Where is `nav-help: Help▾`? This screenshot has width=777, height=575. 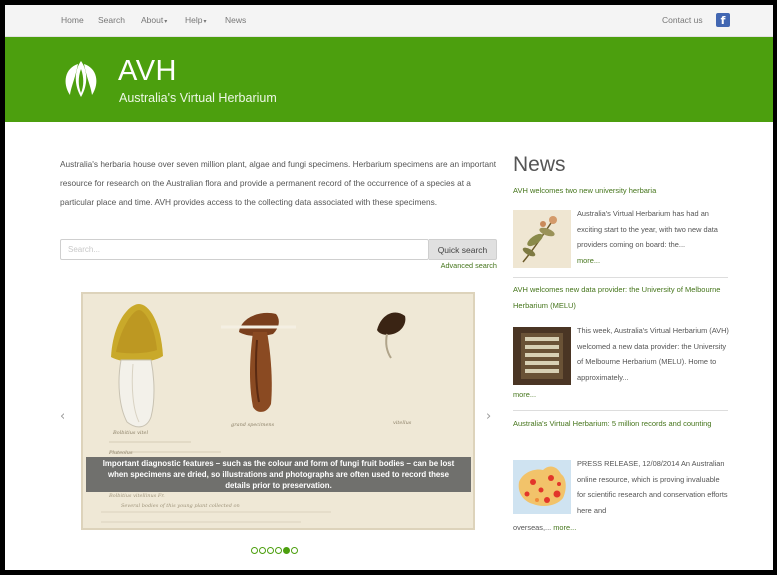 nav-help: Help▾ is located at coordinates (196, 20).